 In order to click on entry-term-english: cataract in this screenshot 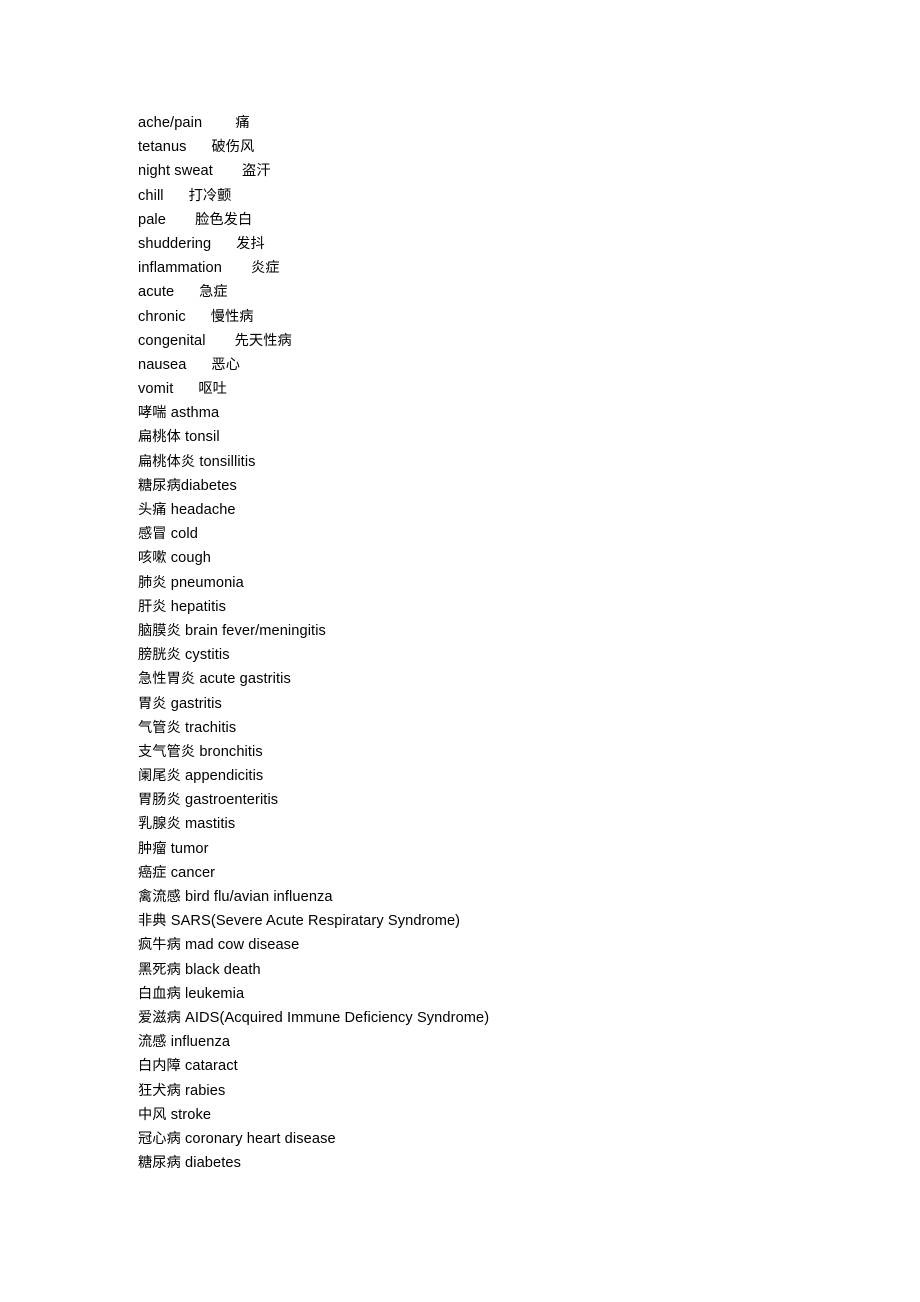, I will do `click(211, 1066)`.